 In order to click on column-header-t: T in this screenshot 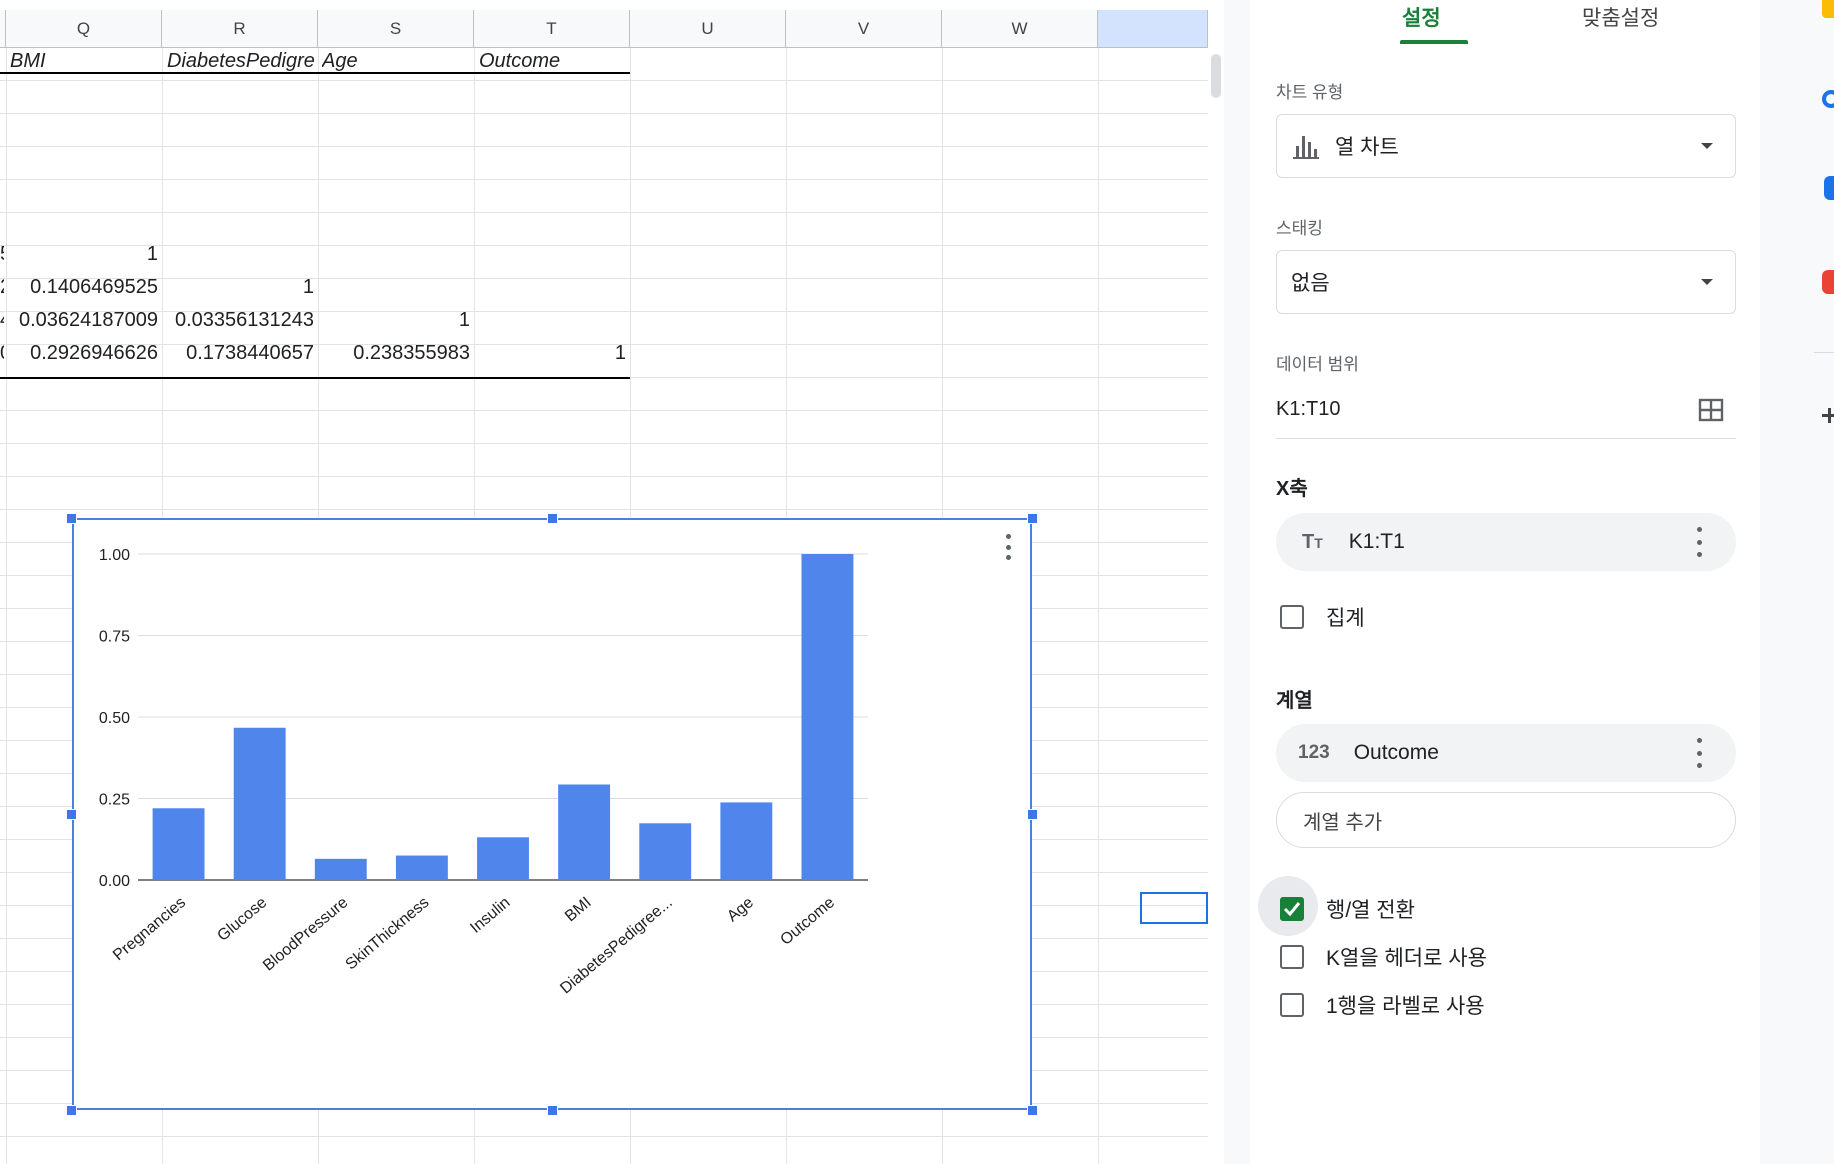, I will do `click(552, 29)`.